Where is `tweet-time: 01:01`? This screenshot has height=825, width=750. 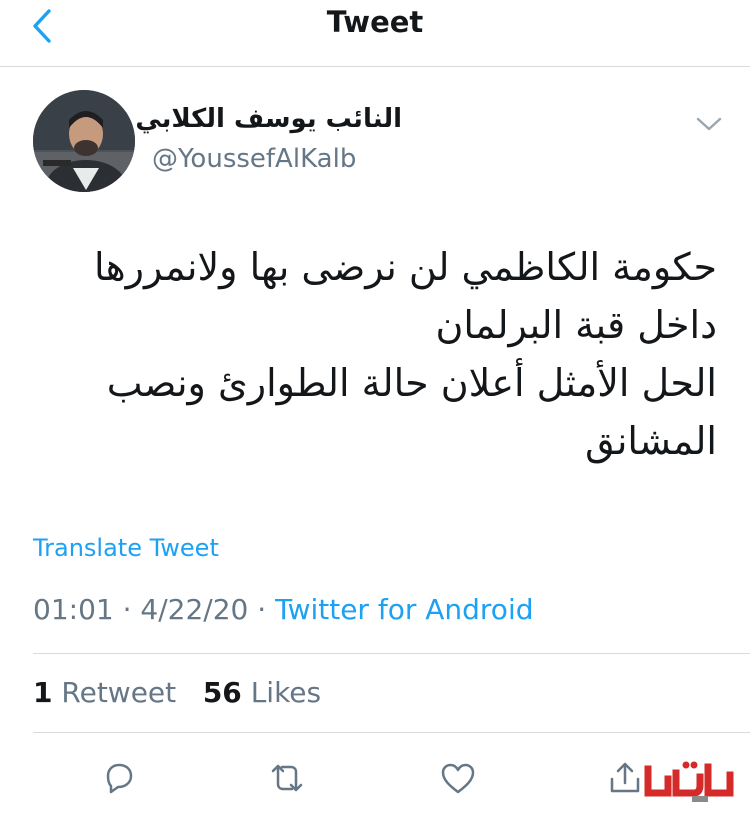 tweet-time: 01:01 is located at coordinates (73, 609).